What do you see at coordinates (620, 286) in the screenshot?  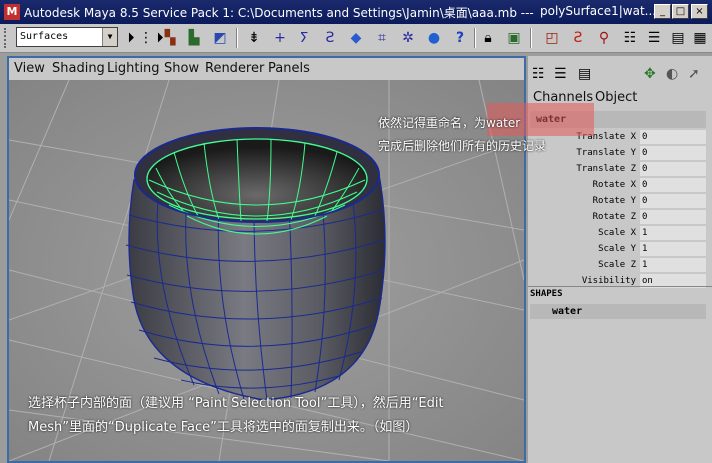 I see `divider` at bounding box center [620, 286].